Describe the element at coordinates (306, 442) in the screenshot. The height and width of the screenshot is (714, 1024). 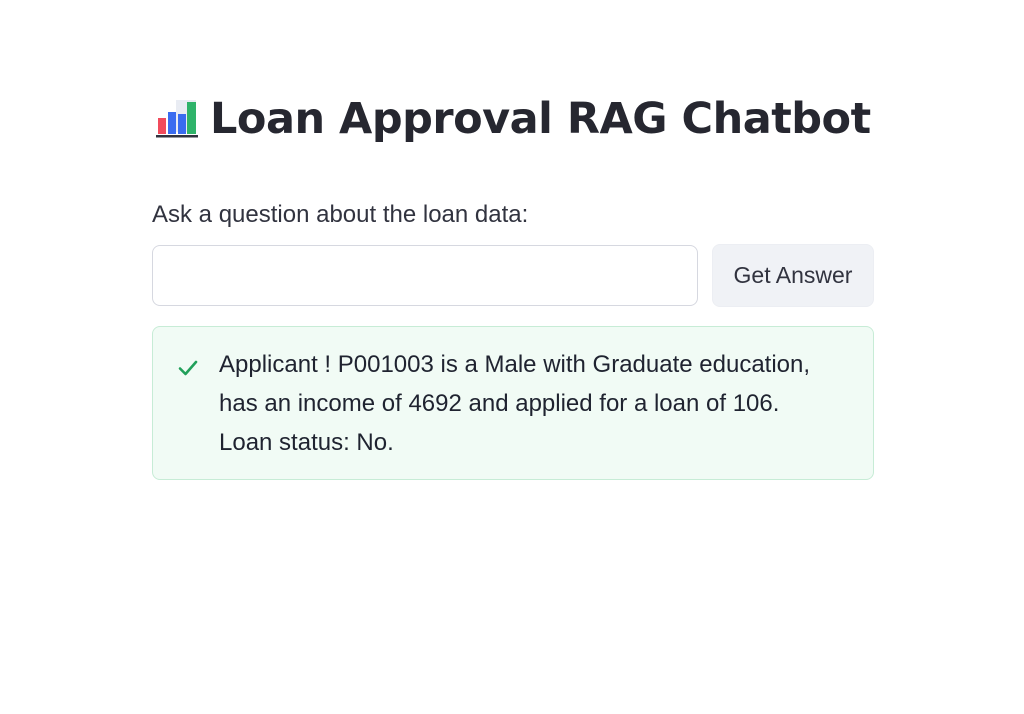
I see `answer-line: Loan status: No.` at that location.